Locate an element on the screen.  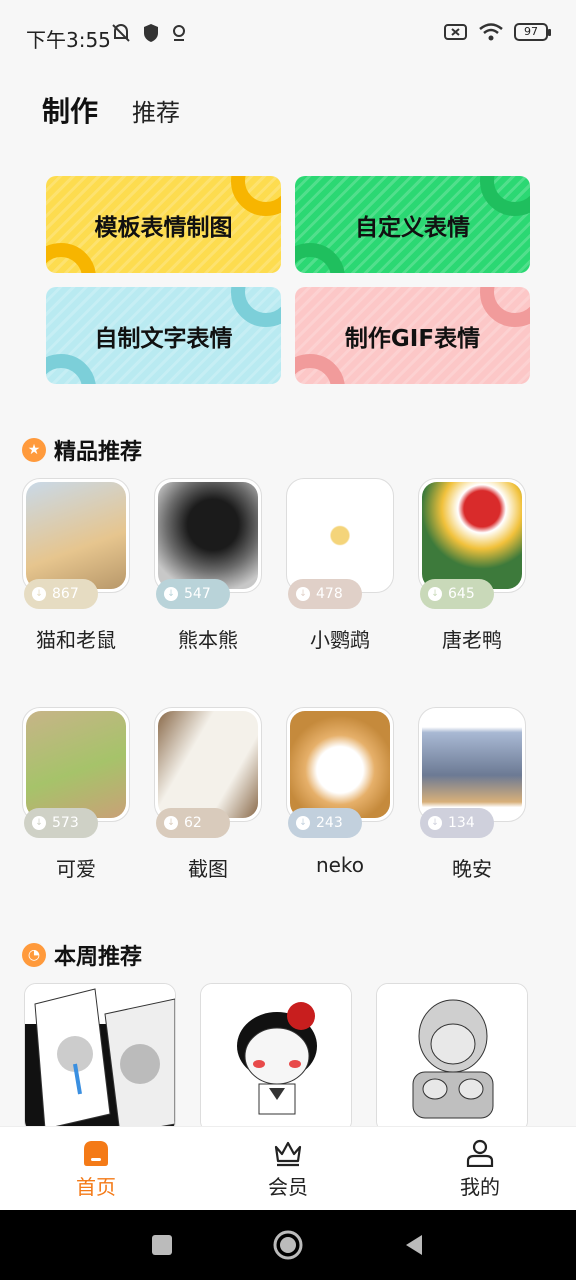
bottom-nav: 首页 会员 我的 is located at coordinates (288, 1168).